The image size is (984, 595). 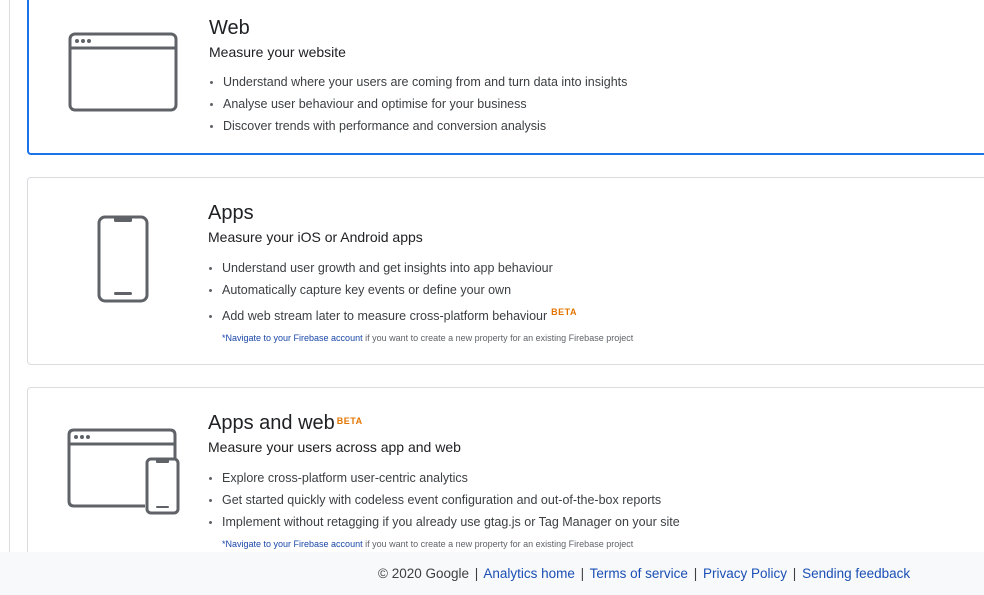 What do you see at coordinates (229, 28) in the screenshot?
I see `card-title: Web` at bounding box center [229, 28].